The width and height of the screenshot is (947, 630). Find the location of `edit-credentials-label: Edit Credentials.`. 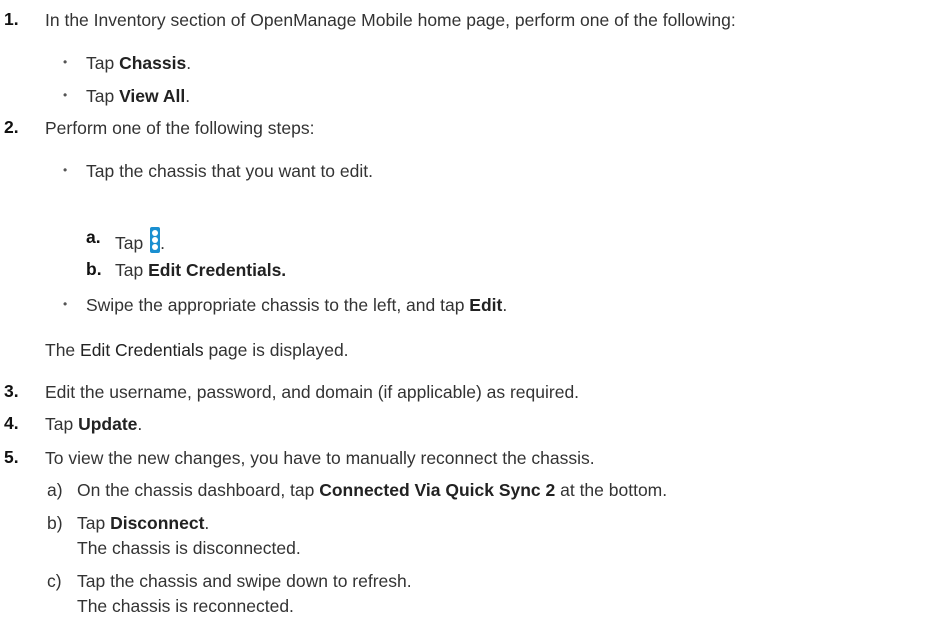

edit-credentials-label: Edit Credentials. is located at coordinates (217, 270).